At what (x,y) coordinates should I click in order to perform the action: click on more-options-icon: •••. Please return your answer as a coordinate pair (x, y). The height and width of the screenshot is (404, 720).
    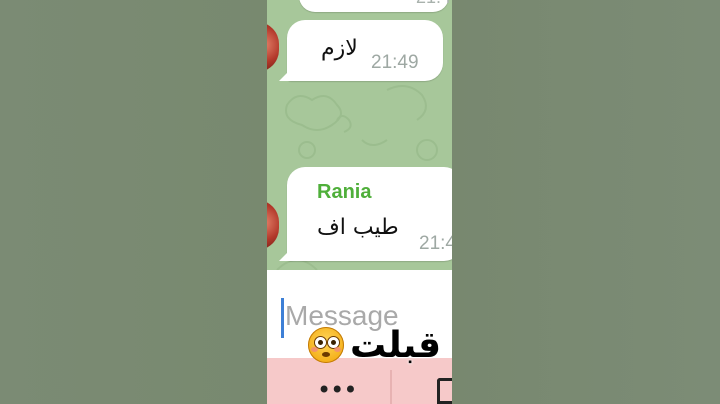
    Looking at the image, I should click on (337, 390).